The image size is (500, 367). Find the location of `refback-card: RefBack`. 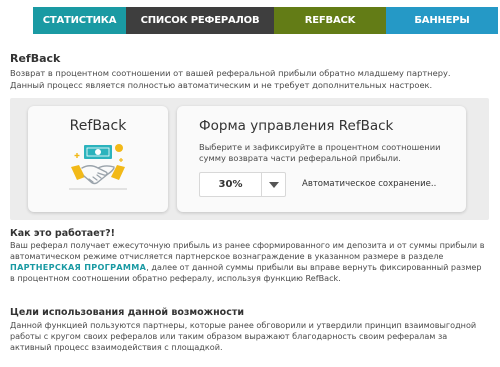

refback-card: RefBack is located at coordinates (98, 159).